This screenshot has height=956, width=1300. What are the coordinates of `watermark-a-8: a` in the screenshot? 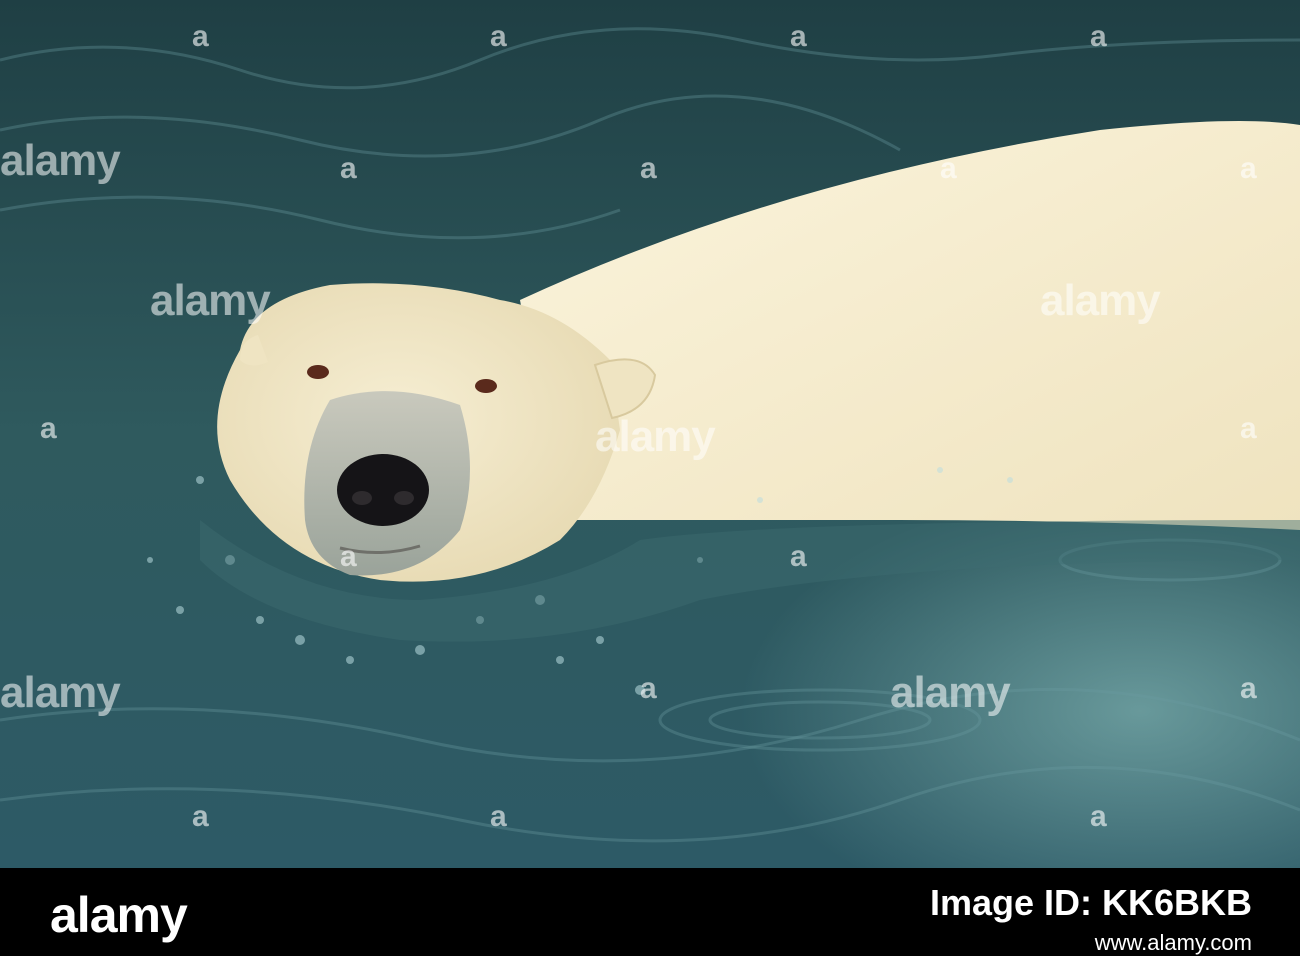 It's located at (1248, 168).